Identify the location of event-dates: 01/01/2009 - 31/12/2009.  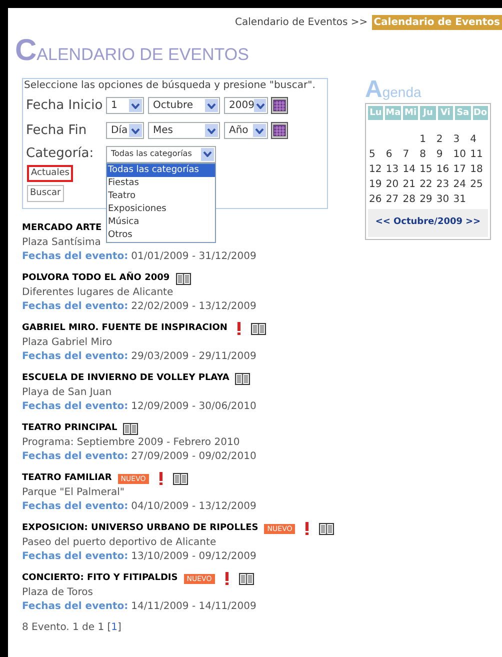
(193, 257).